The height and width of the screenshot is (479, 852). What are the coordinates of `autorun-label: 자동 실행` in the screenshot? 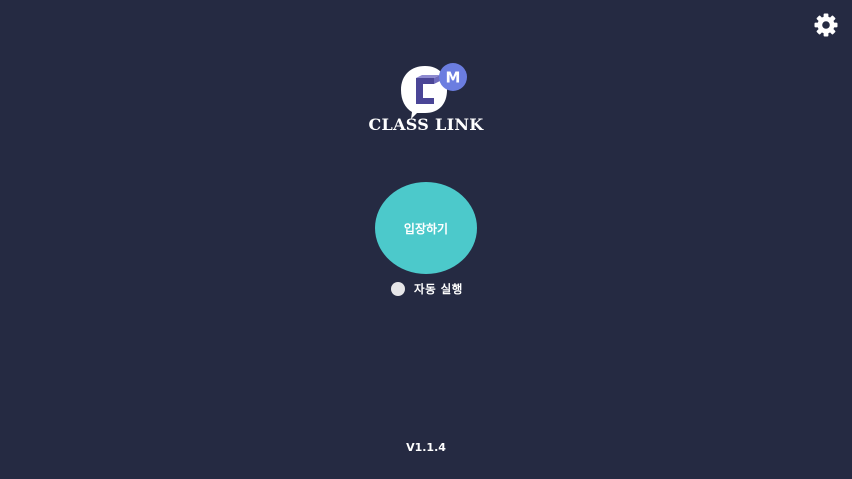 It's located at (438, 289).